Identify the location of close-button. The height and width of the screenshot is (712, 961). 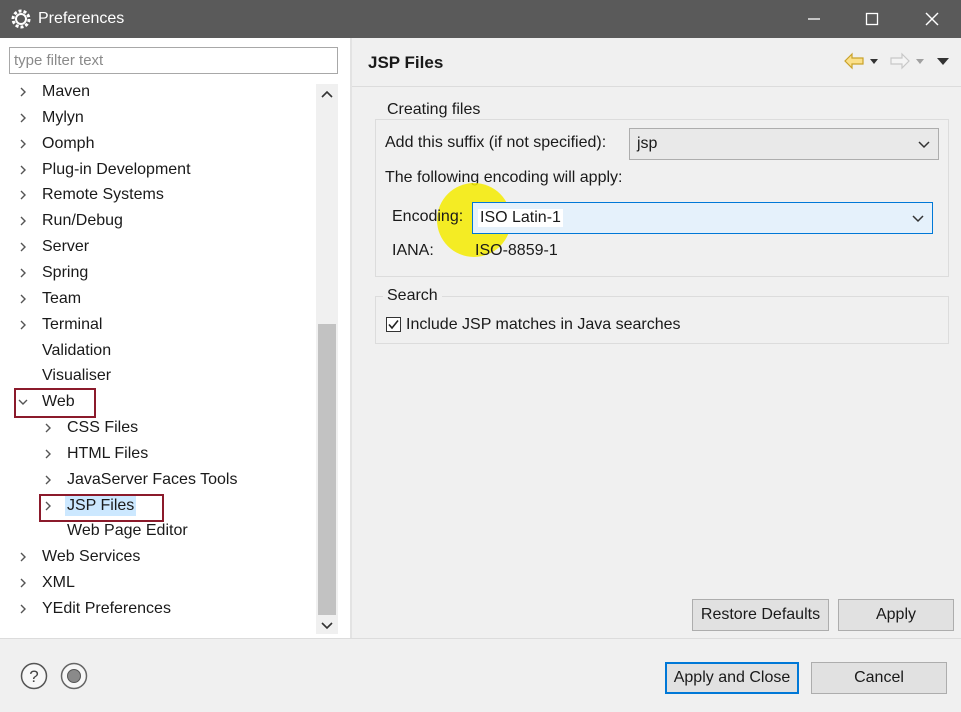
(932, 19).